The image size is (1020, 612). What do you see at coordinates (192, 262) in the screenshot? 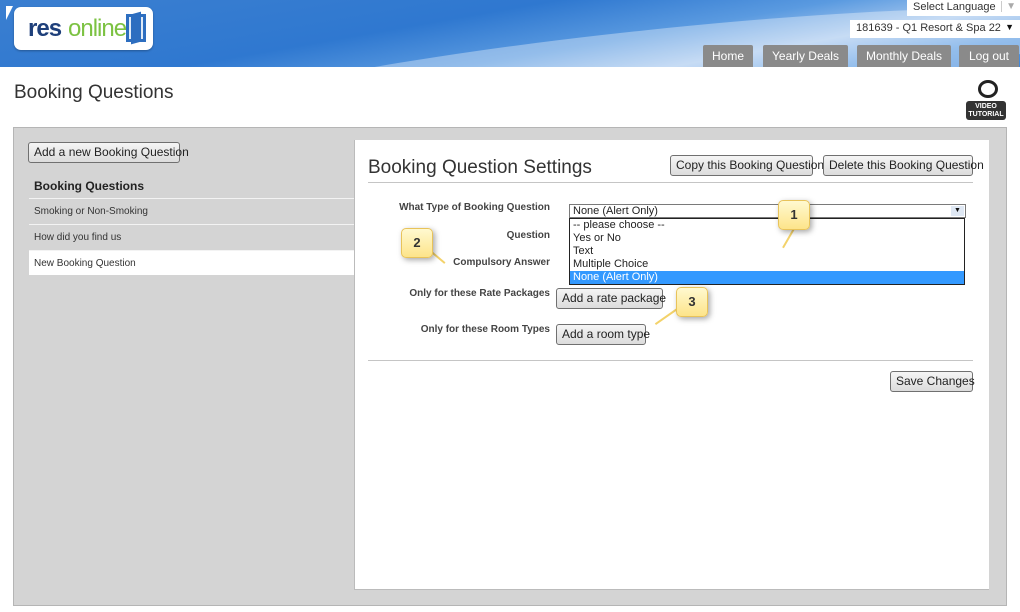
I see `sidebar-item-new-booking-question: New Booking Question` at bounding box center [192, 262].